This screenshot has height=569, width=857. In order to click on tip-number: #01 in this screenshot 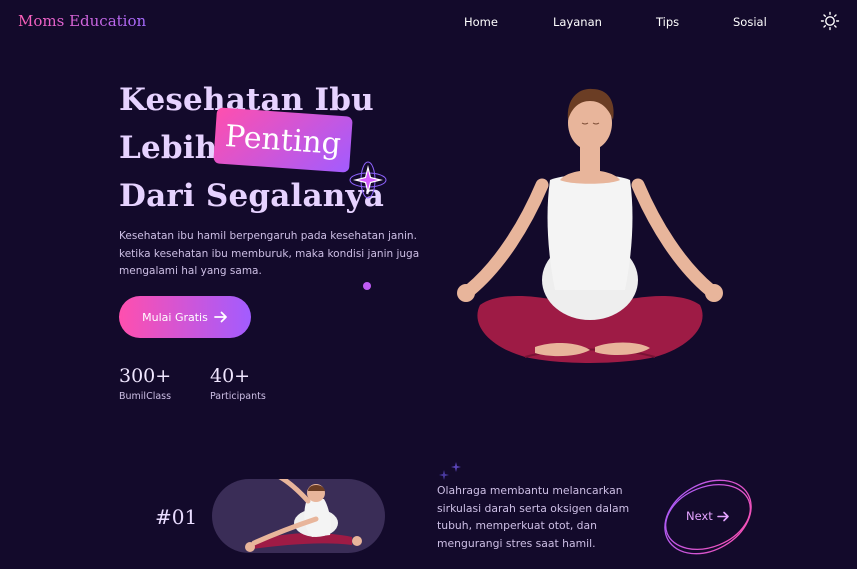, I will do `click(176, 517)`.